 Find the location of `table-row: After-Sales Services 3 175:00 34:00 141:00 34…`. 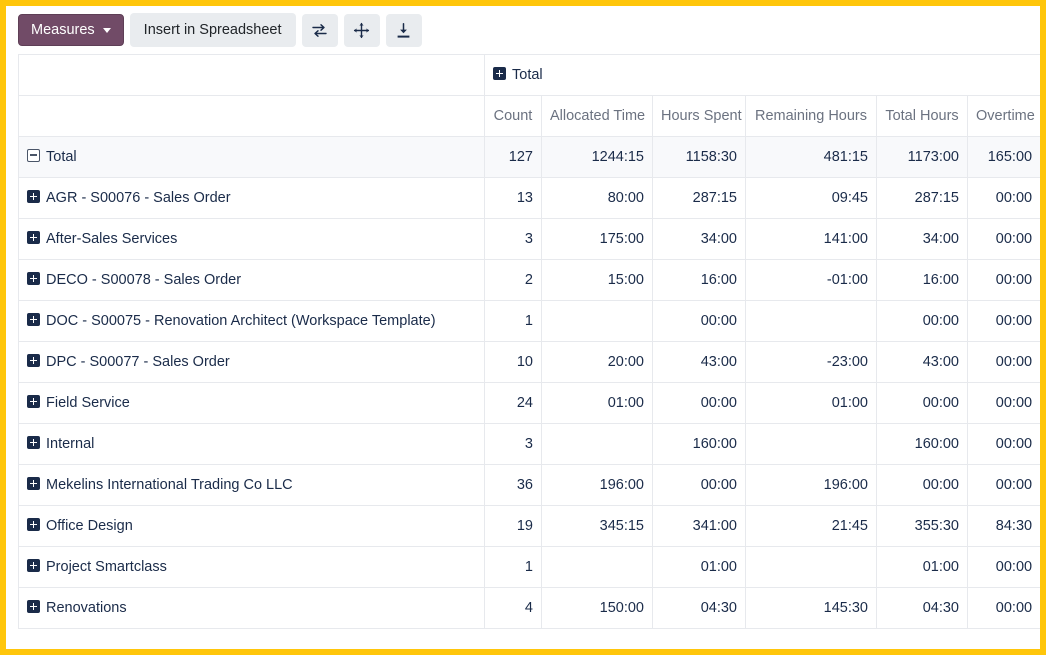

table-row: After-Sales Services 3 175:00 34:00 141:00 34… is located at coordinates (529, 239).